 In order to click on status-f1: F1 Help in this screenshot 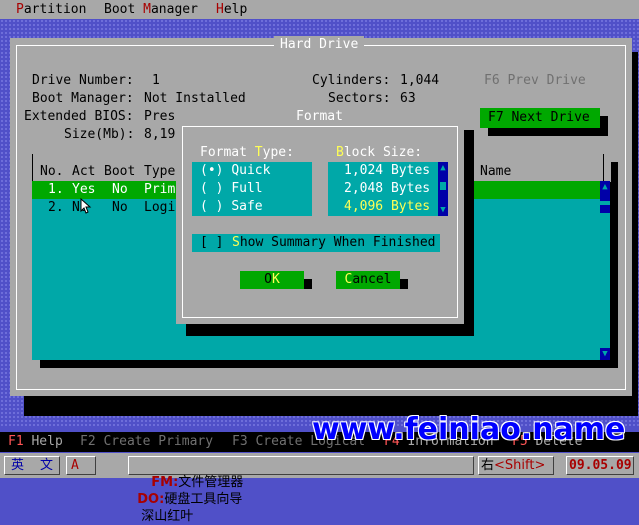, I will do `click(35, 442)`.